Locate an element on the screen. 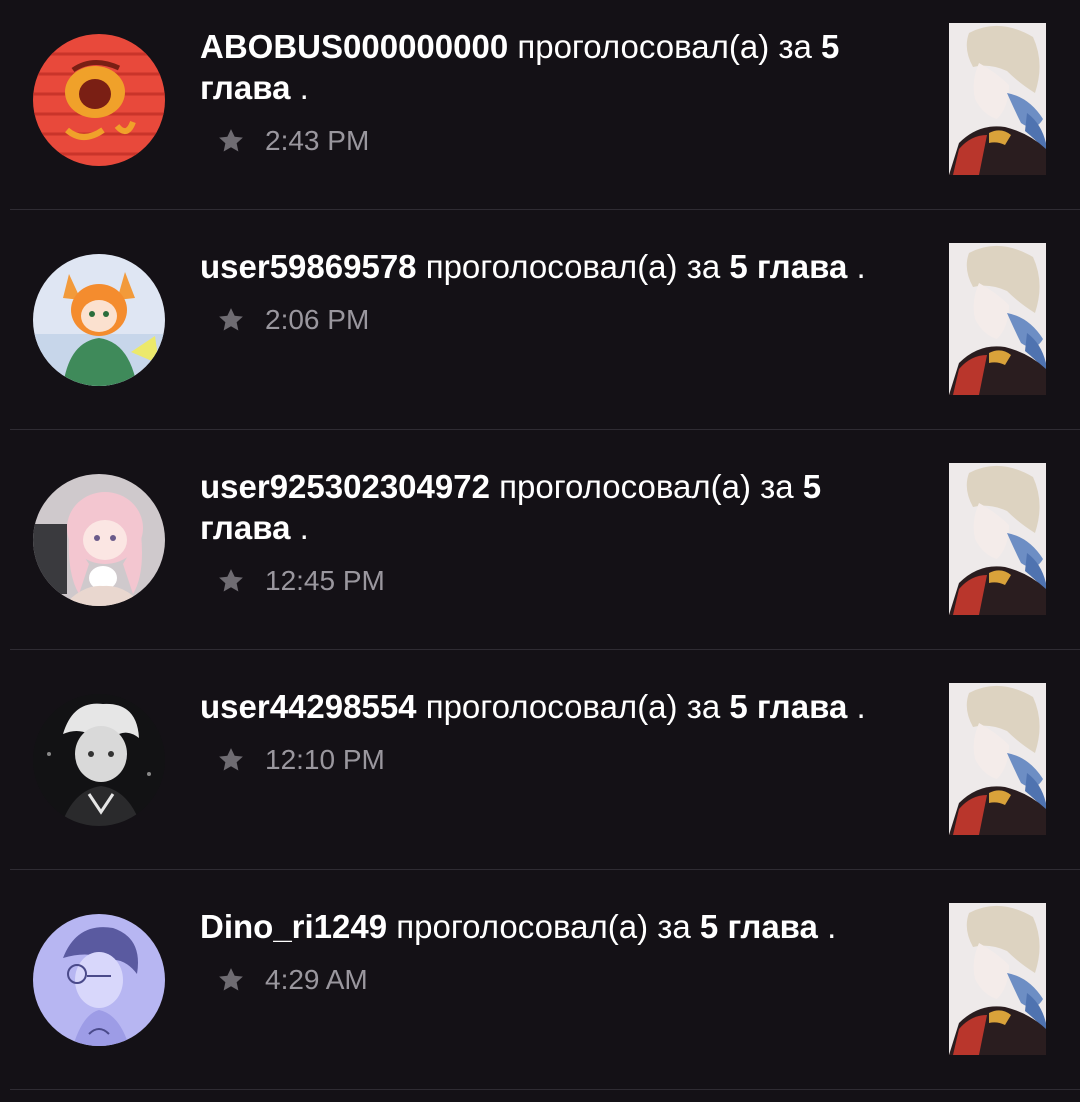 The height and width of the screenshot is (1102, 1080). username-link: user925302304972 is located at coordinates (345, 486).